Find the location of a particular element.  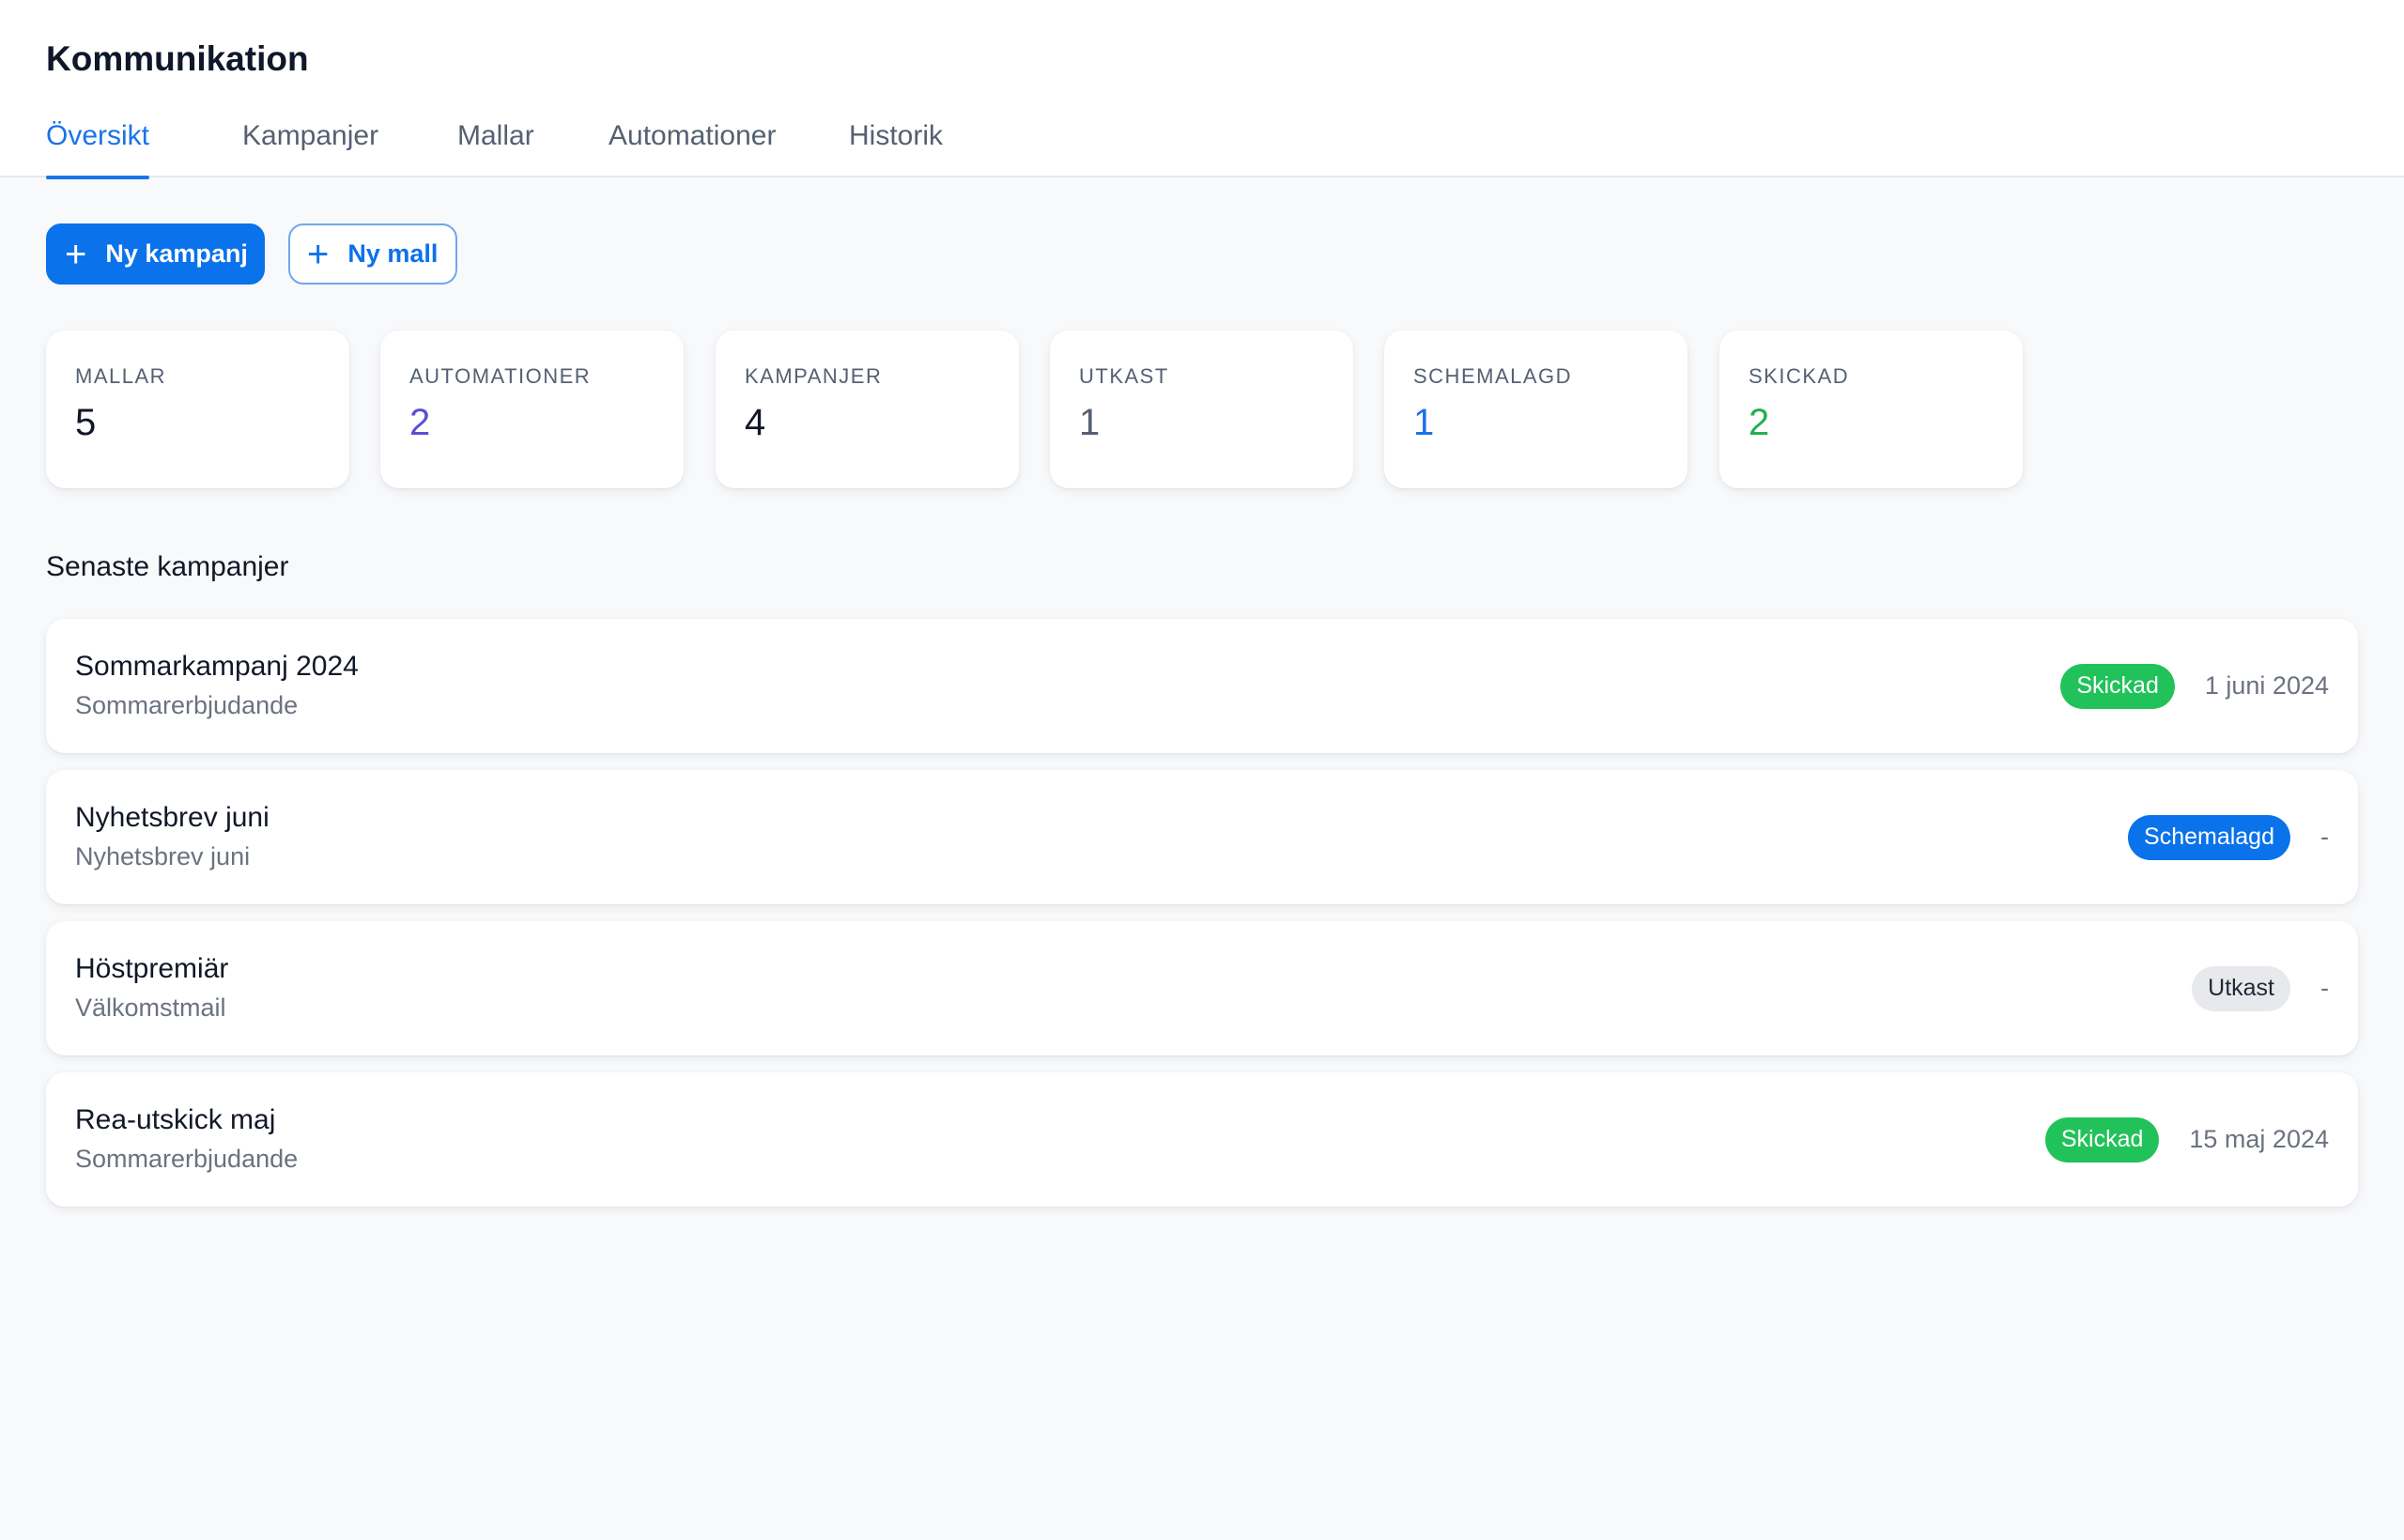

new-campaign-label: Ny kampanj is located at coordinates (176, 253).